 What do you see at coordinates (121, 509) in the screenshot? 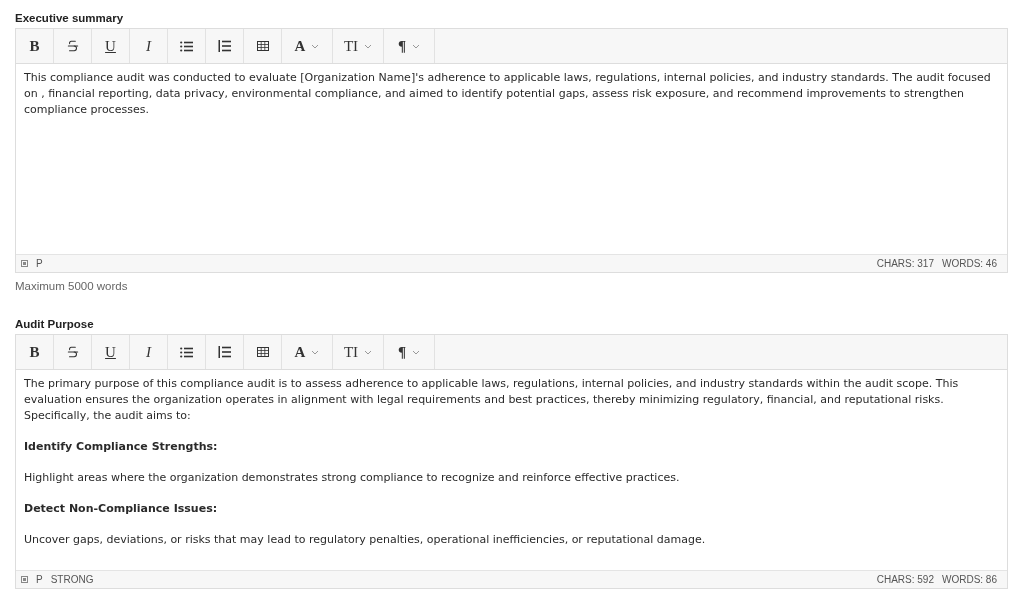
I see `bold-heading: Detect Non-Compliance Issues:` at bounding box center [121, 509].